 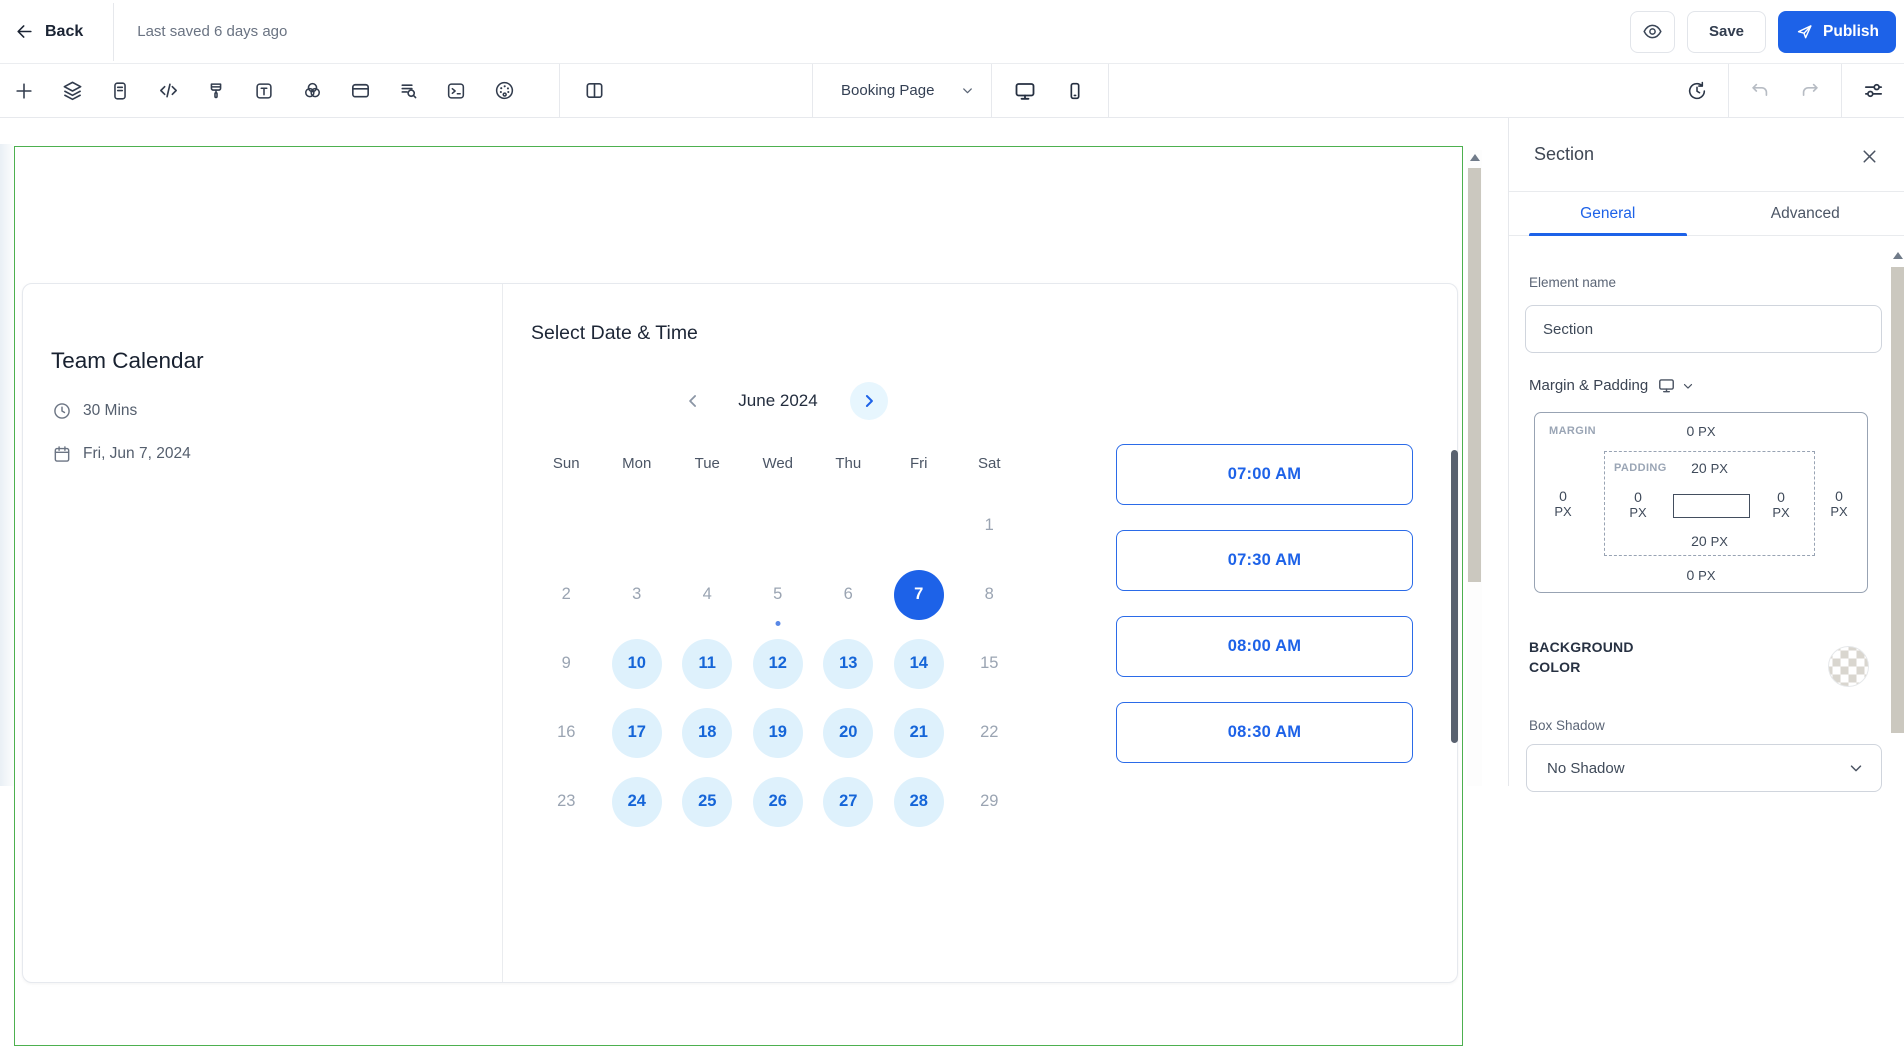 I want to click on canvas-scrollbar, so click(x=1474, y=468).